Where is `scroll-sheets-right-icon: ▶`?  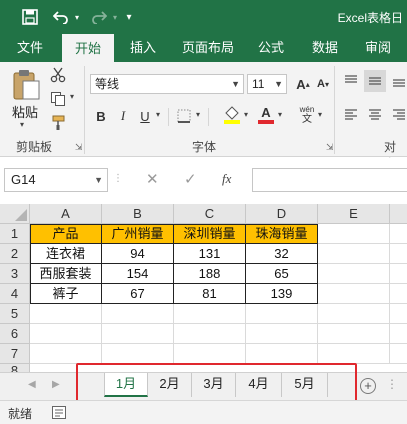
scroll-sheets-right-icon: ▶ is located at coordinates (56, 384).